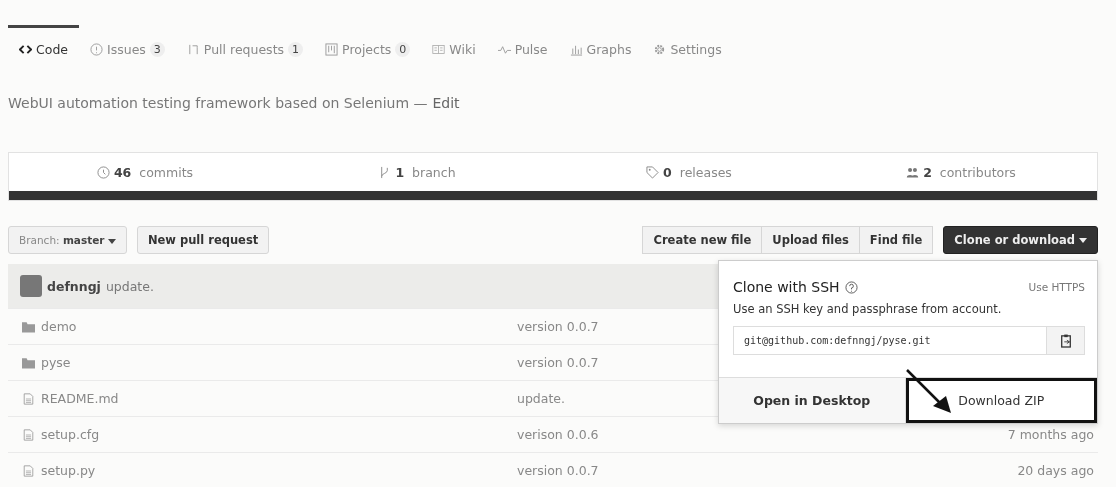  I want to click on pull-request-icon, so click(193, 49).